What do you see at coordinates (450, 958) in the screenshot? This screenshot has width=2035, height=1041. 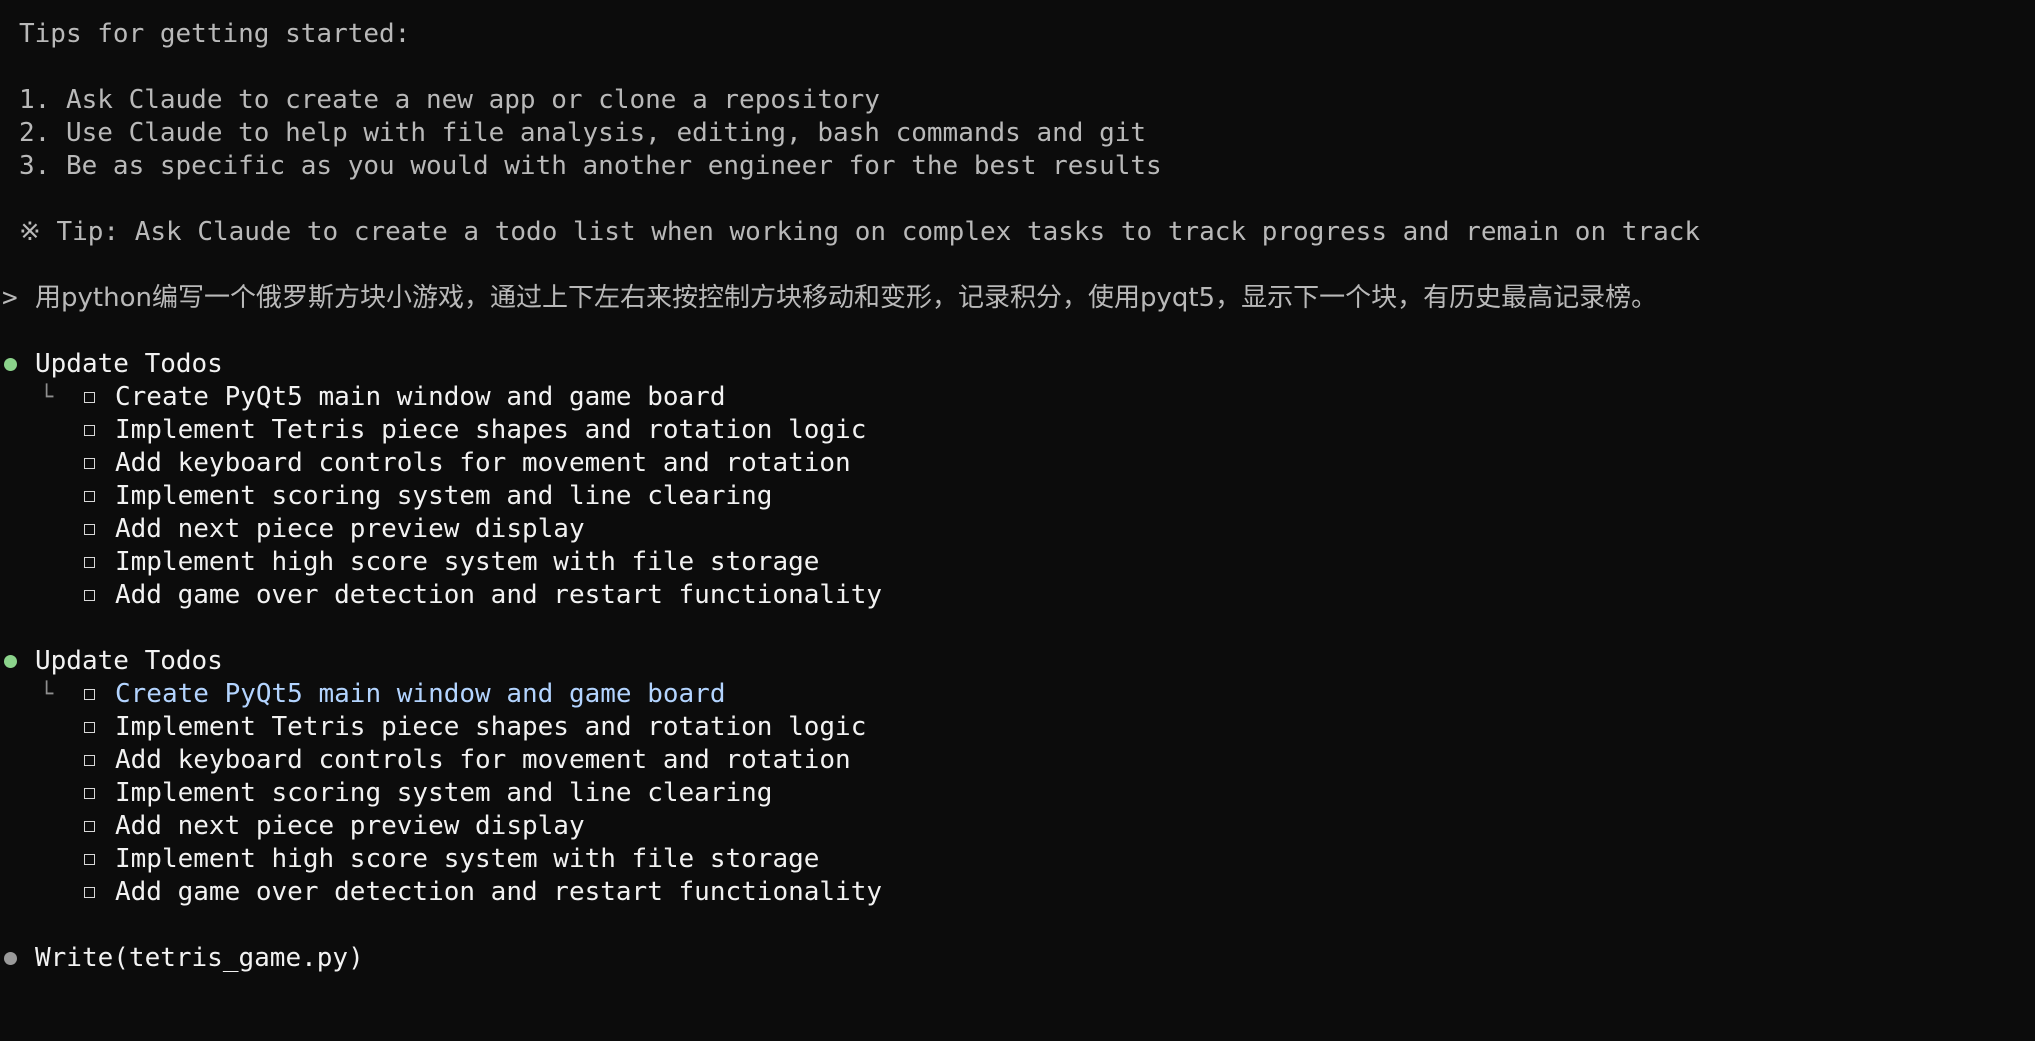 I see `write-action: Write(tetris_game.py)` at bounding box center [450, 958].